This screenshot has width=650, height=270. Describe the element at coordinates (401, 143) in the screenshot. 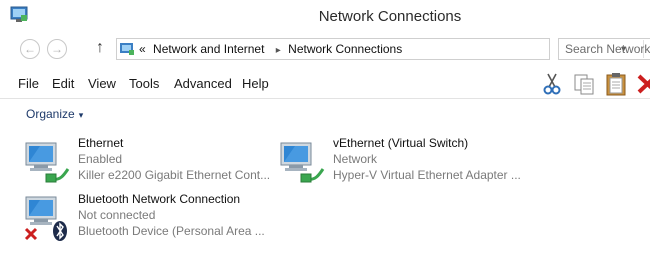

I see `connection-name: vEthernet (Virtual Switch)` at that location.